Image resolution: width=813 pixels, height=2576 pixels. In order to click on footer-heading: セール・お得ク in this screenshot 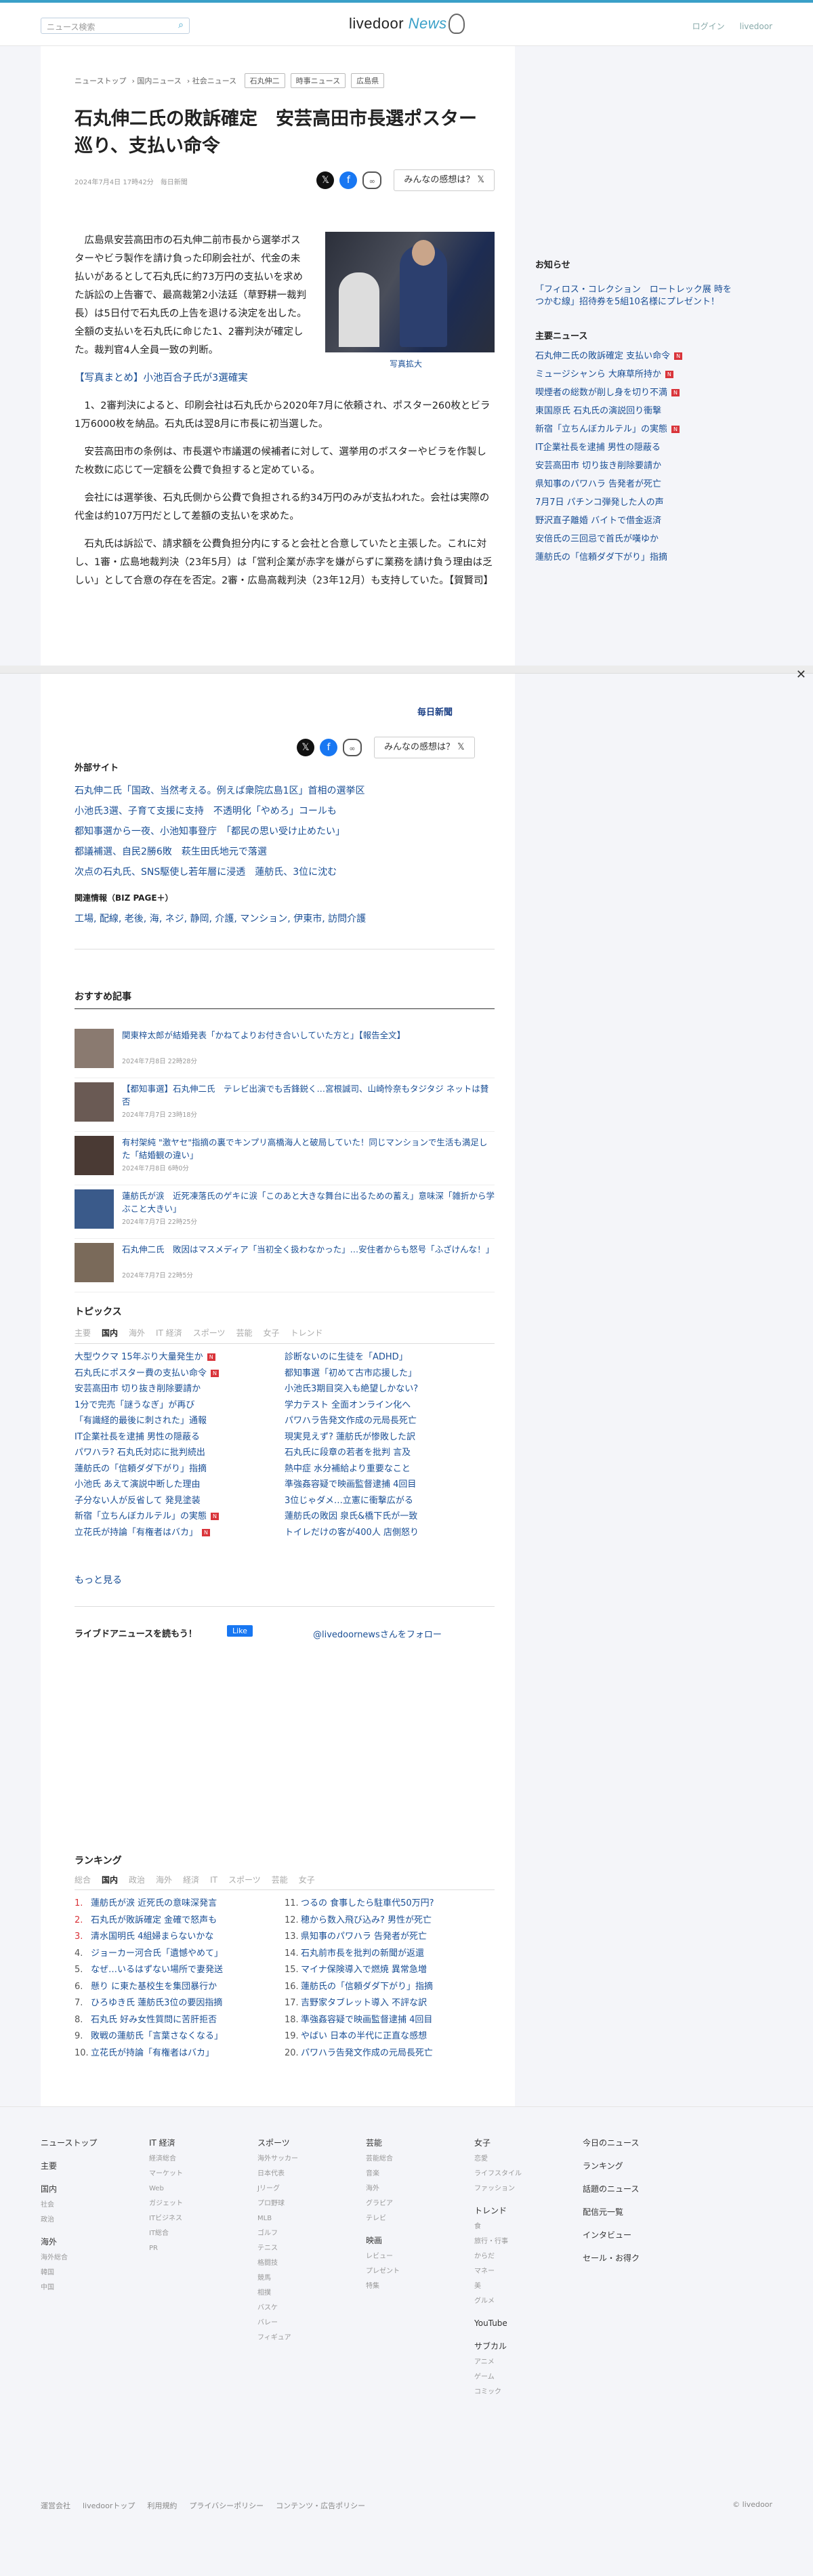, I will do `click(611, 2258)`.